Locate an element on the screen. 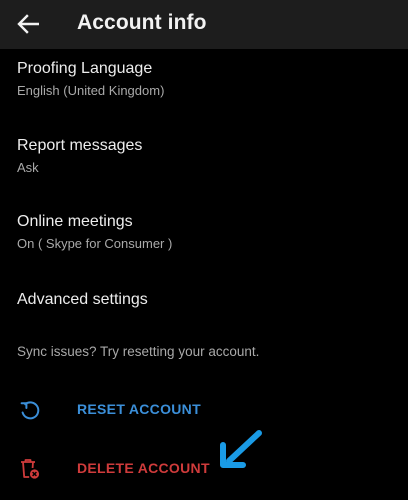 The image size is (408, 500). setting-value: English (United Kingdom) is located at coordinates (91, 90).